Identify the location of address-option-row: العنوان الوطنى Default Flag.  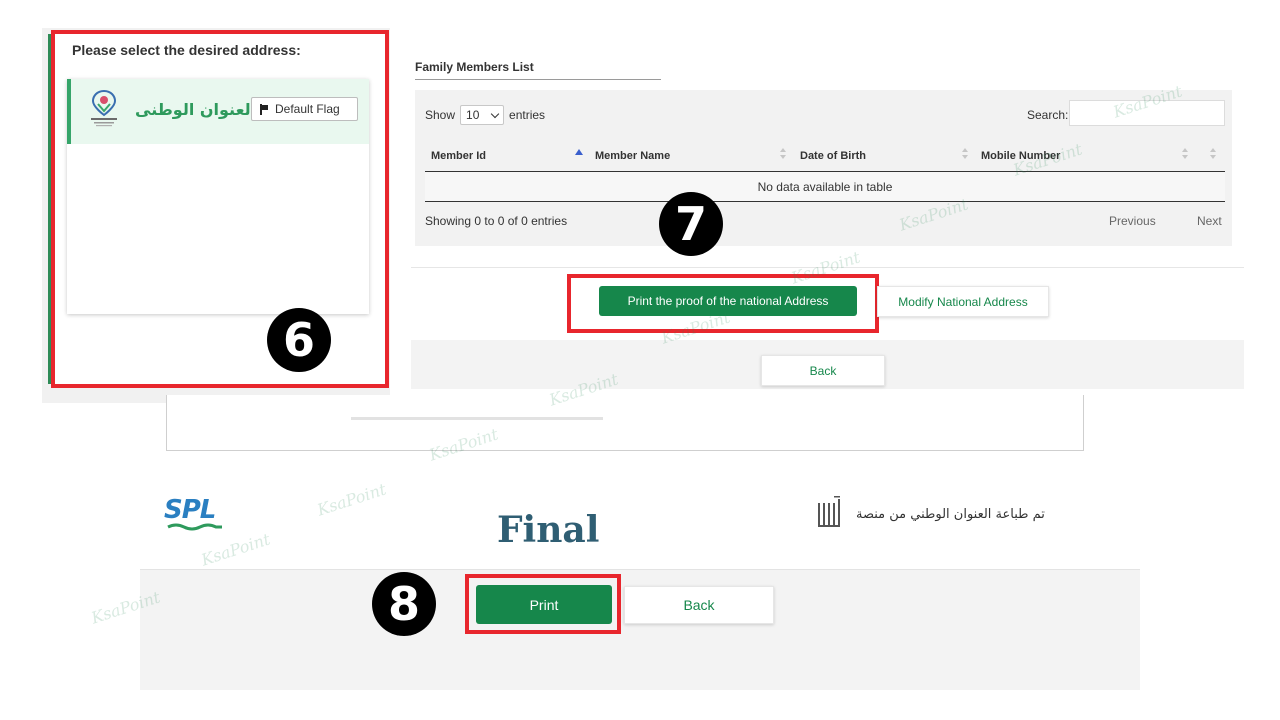
(218, 111).